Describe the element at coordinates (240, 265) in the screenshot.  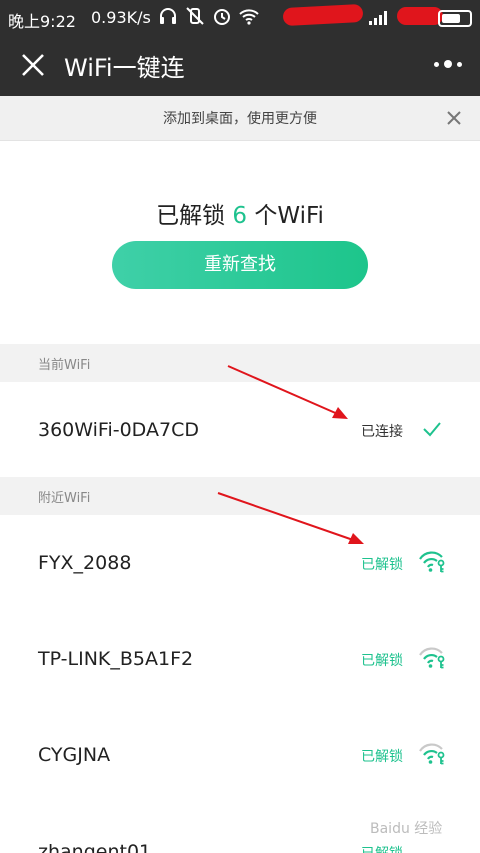
I see `rescan-button: 重新查找` at that location.